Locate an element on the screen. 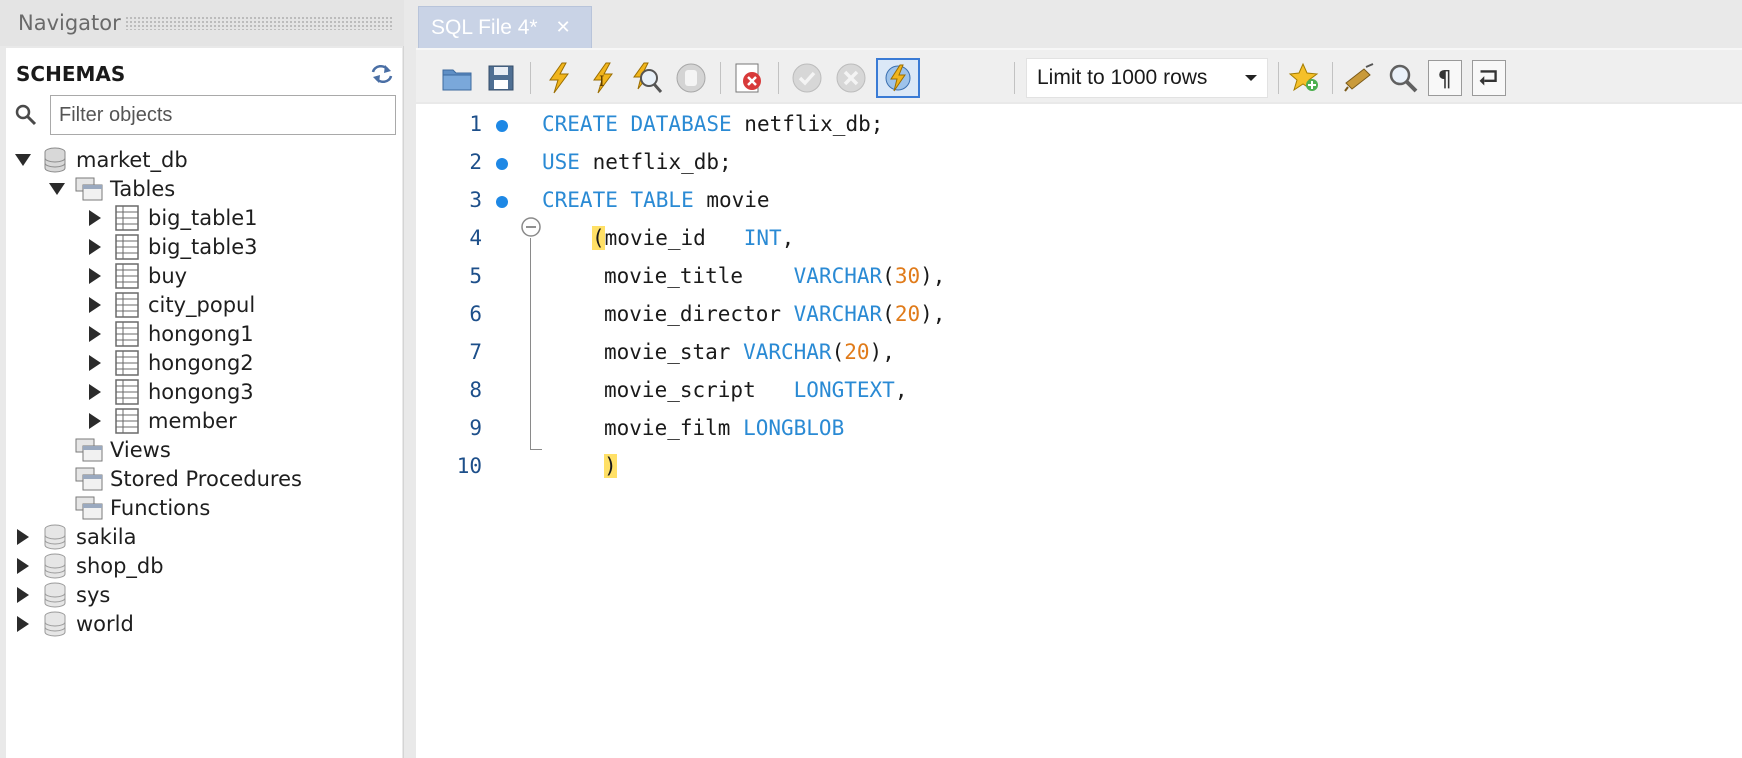 This screenshot has height=758, width=1742. folder-icon is located at coordinates (89, 189).